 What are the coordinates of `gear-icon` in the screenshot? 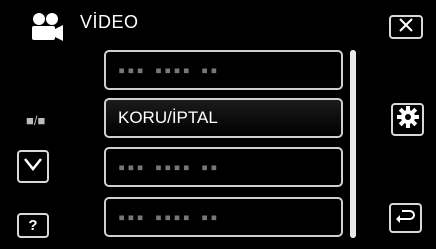 It's located at (407, 119).